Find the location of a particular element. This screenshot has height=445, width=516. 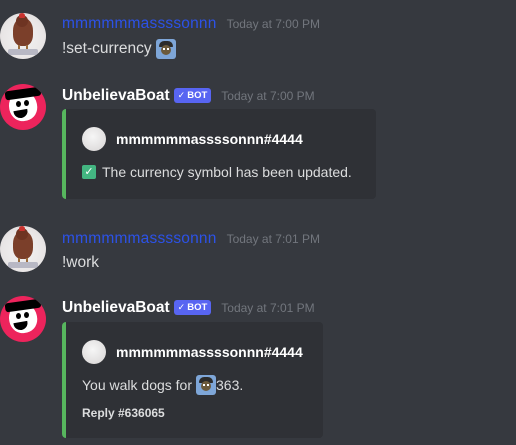

message-header: UnbelievaBoat ✓ BOT Today at 7:01 PM is located at coordinates (188, 308).